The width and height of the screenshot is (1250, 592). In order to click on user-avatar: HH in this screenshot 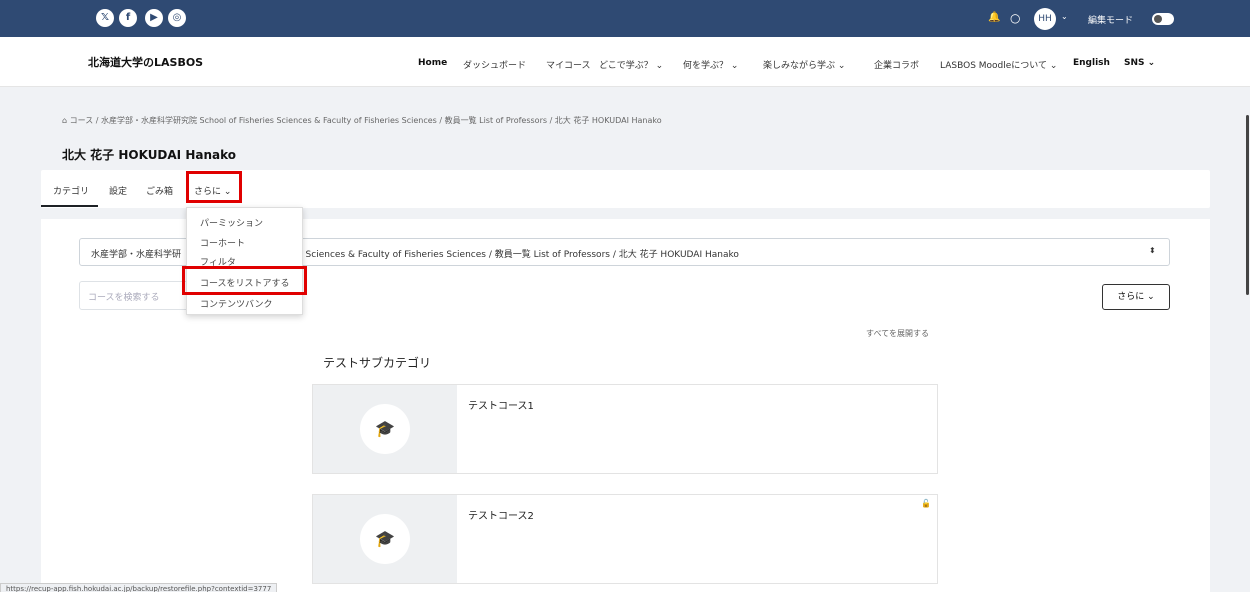, I will do `click(1045, 19)`.